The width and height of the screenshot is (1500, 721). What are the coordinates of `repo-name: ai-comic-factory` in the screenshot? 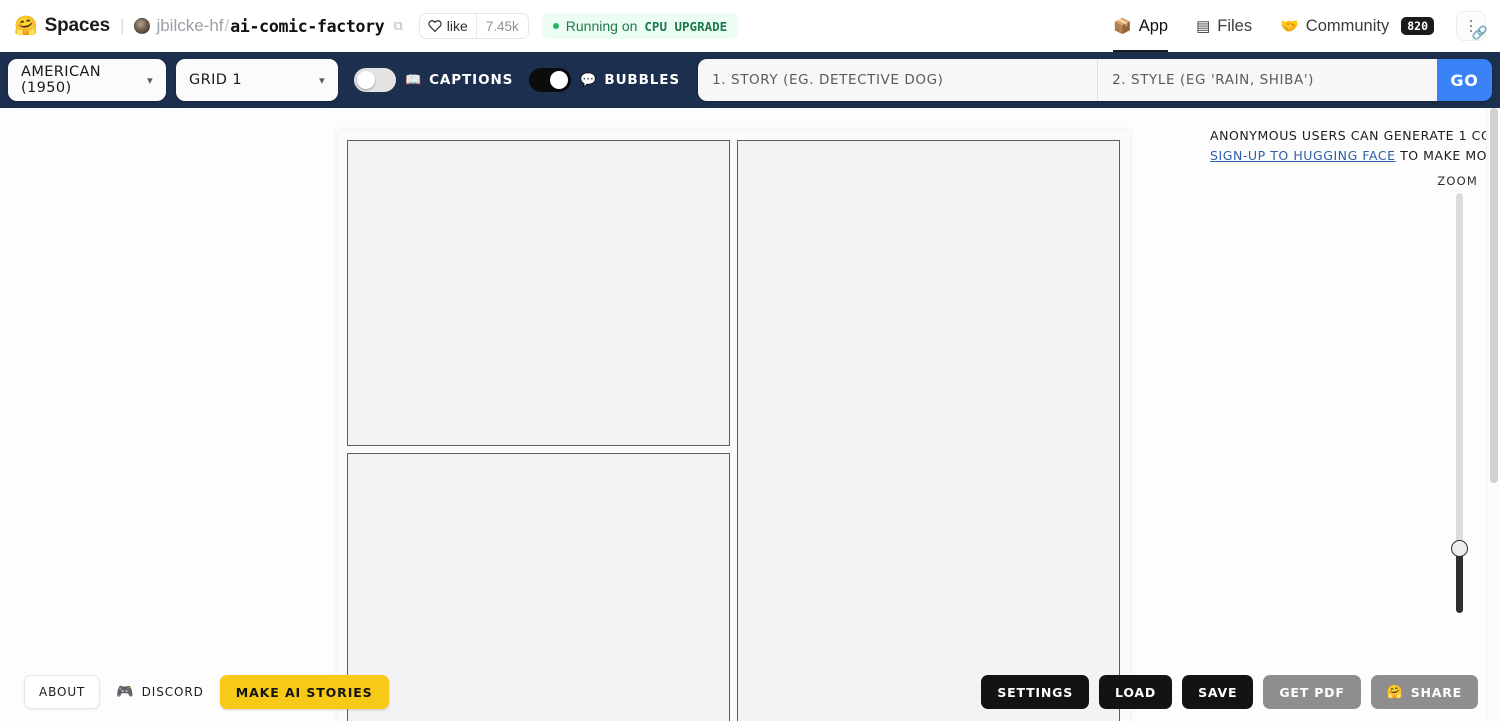 It's located at (307, 26).